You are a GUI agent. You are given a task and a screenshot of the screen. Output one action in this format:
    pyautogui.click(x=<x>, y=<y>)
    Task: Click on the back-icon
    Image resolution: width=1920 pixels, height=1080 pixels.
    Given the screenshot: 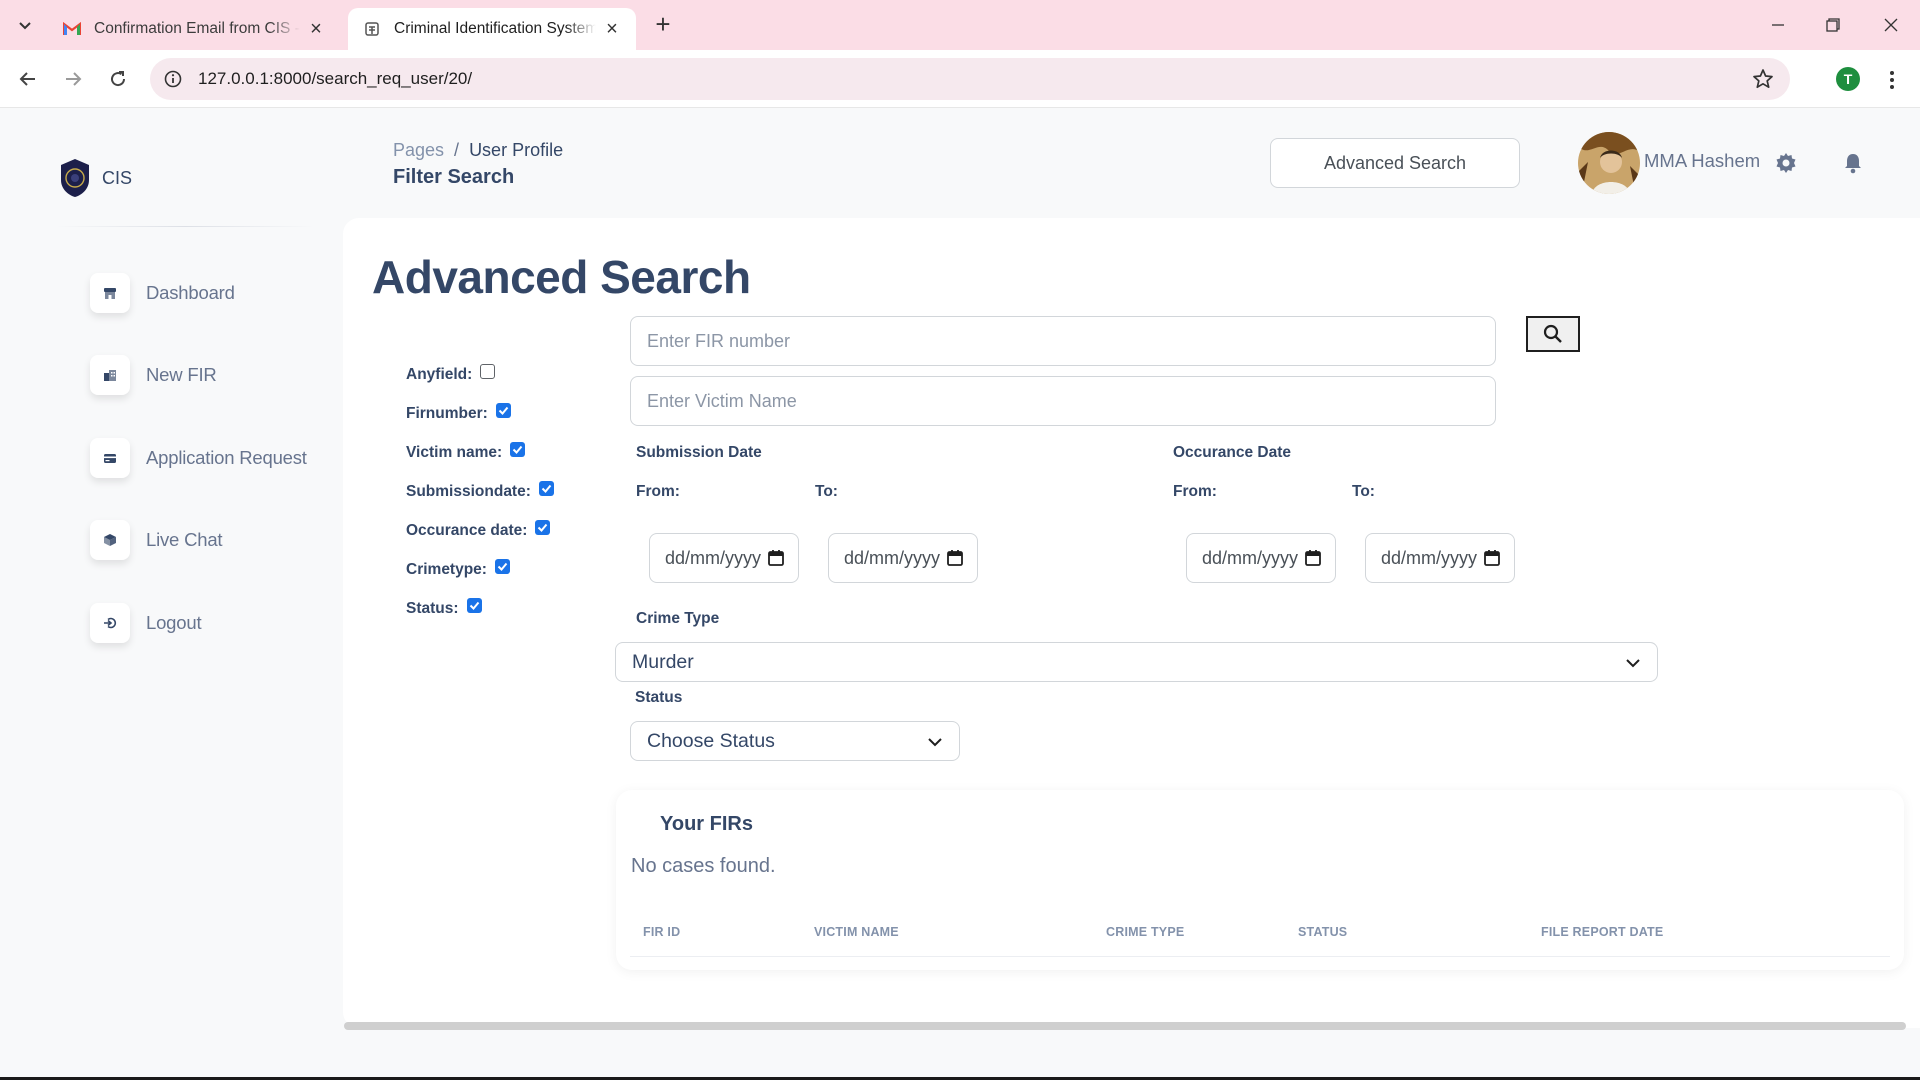 What is the action you would take?
    pyautogui.click(x=28, y=79)
    